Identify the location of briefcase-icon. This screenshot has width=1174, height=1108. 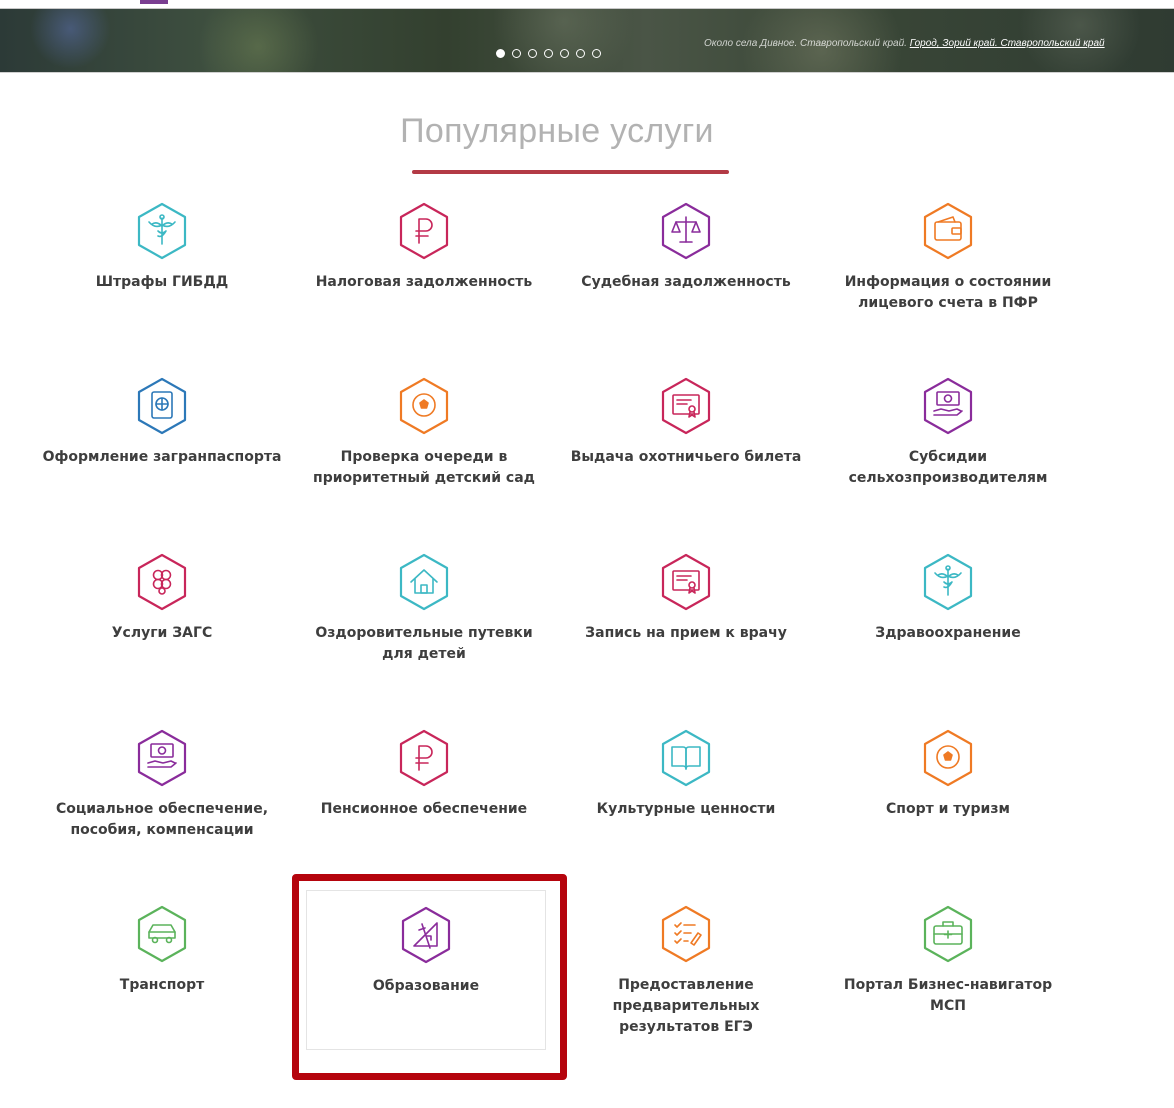
(948, 934).